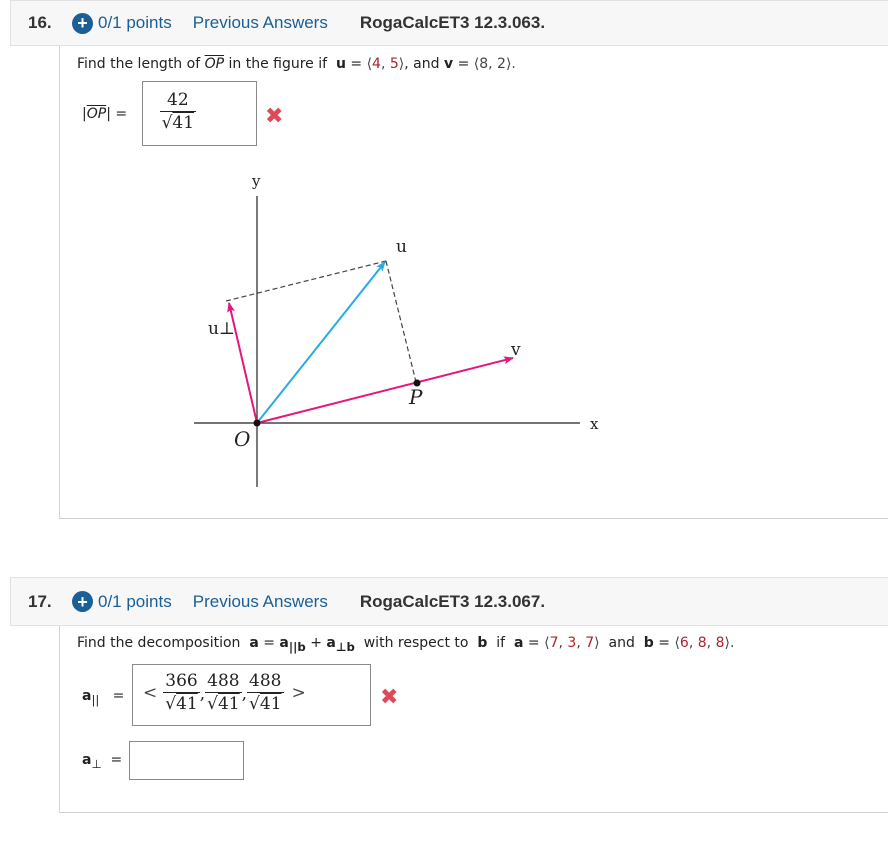 This screenshot has height=846, width=888. I want to click on v-x-value: 8, so click(484, 64).